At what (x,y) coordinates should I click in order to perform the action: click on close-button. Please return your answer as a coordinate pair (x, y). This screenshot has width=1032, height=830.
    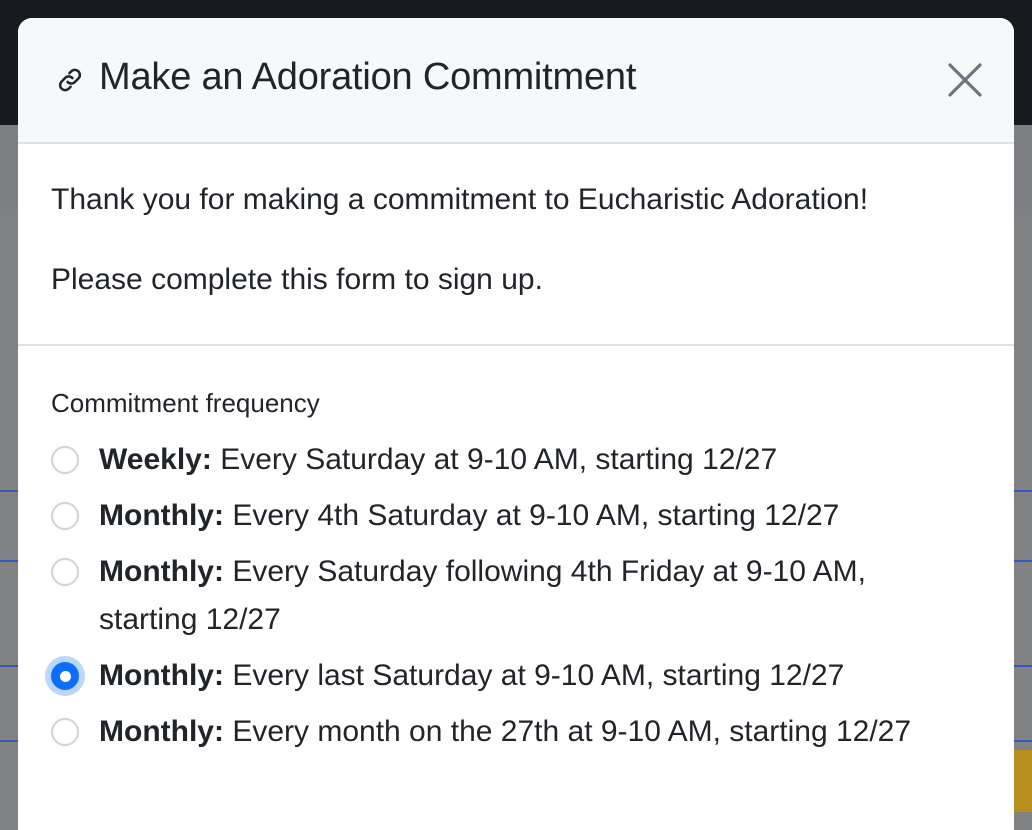
    Looking at the image, I should click on (965, 80).